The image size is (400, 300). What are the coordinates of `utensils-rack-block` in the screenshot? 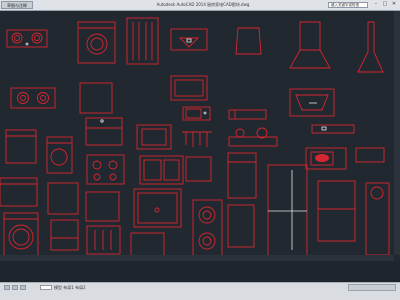 It's located at (197, 139).